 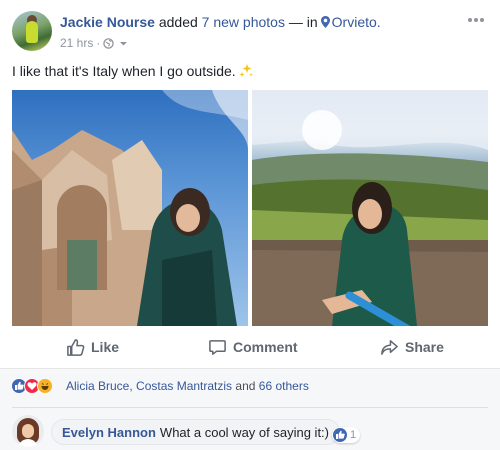 I want to click on reactor-conjunction: and, so click(x=245, y=386).